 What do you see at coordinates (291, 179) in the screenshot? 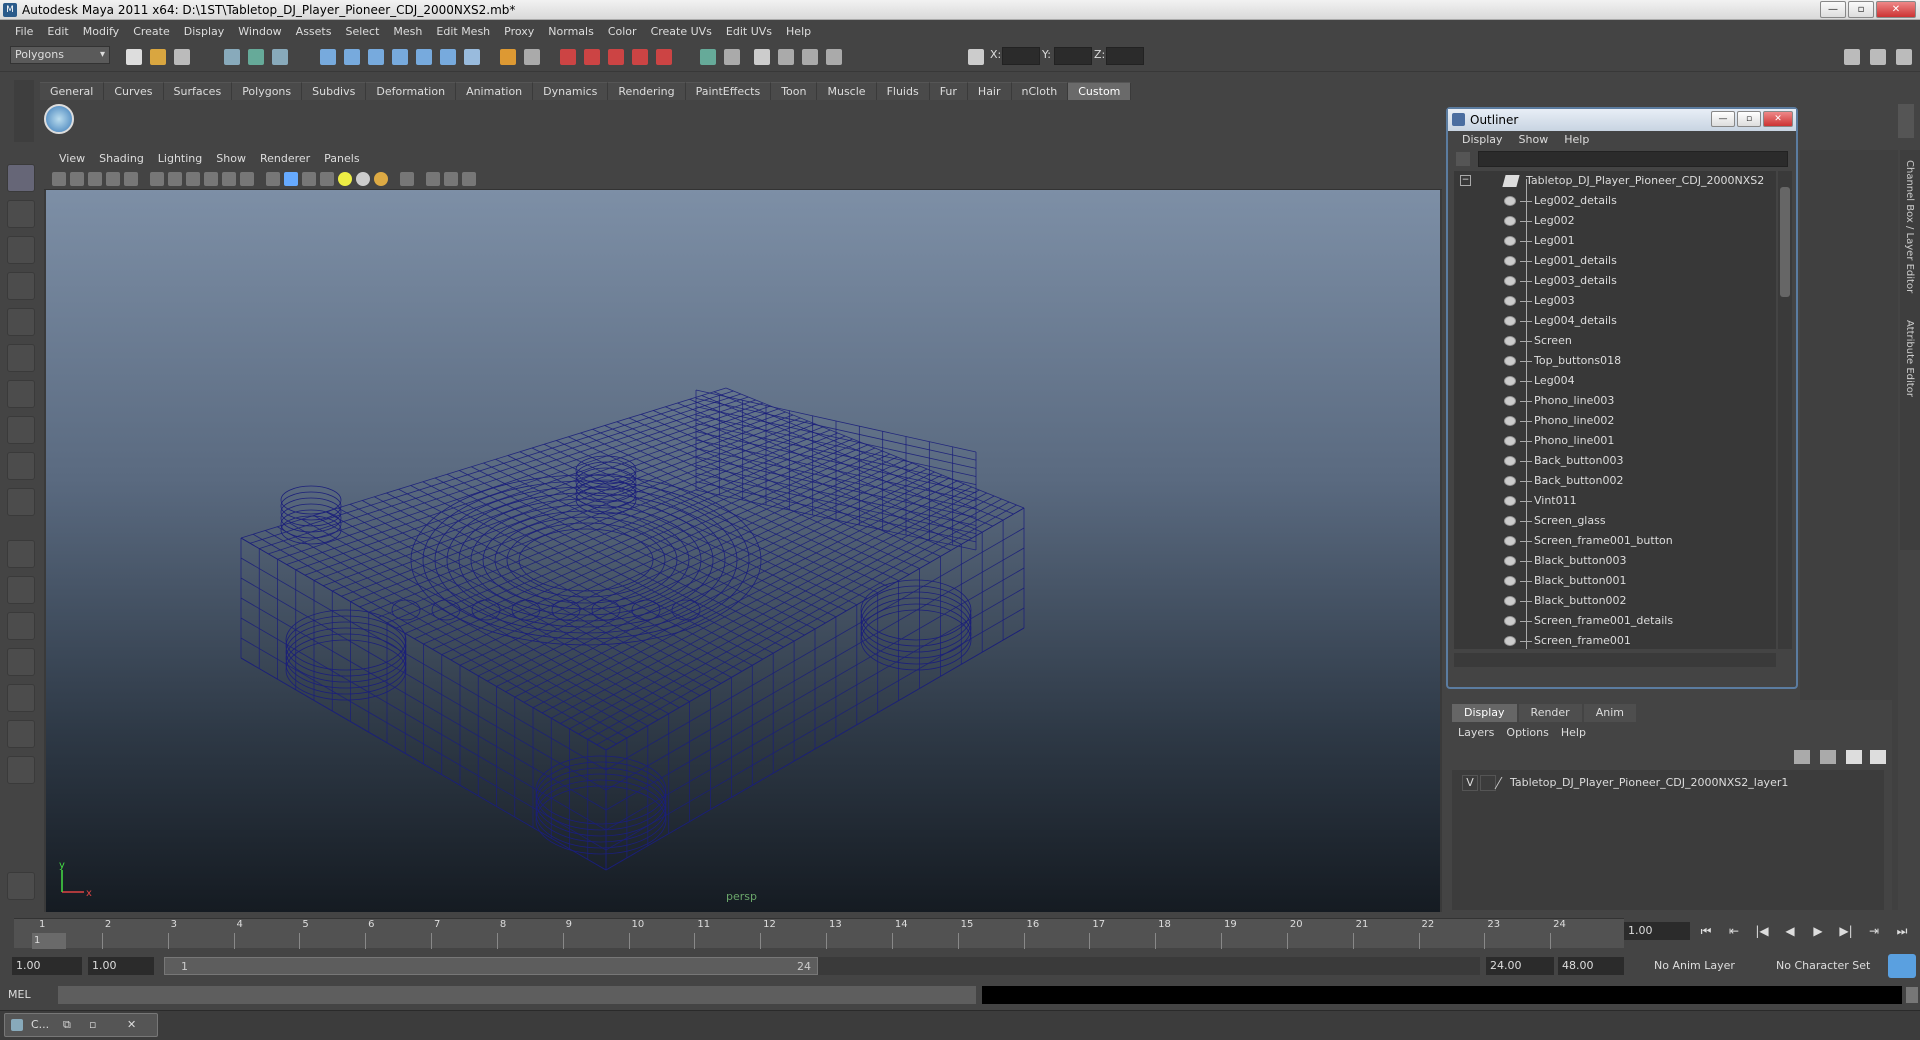
I see `smooth-shade-icon` at bounding box center [291, 179].